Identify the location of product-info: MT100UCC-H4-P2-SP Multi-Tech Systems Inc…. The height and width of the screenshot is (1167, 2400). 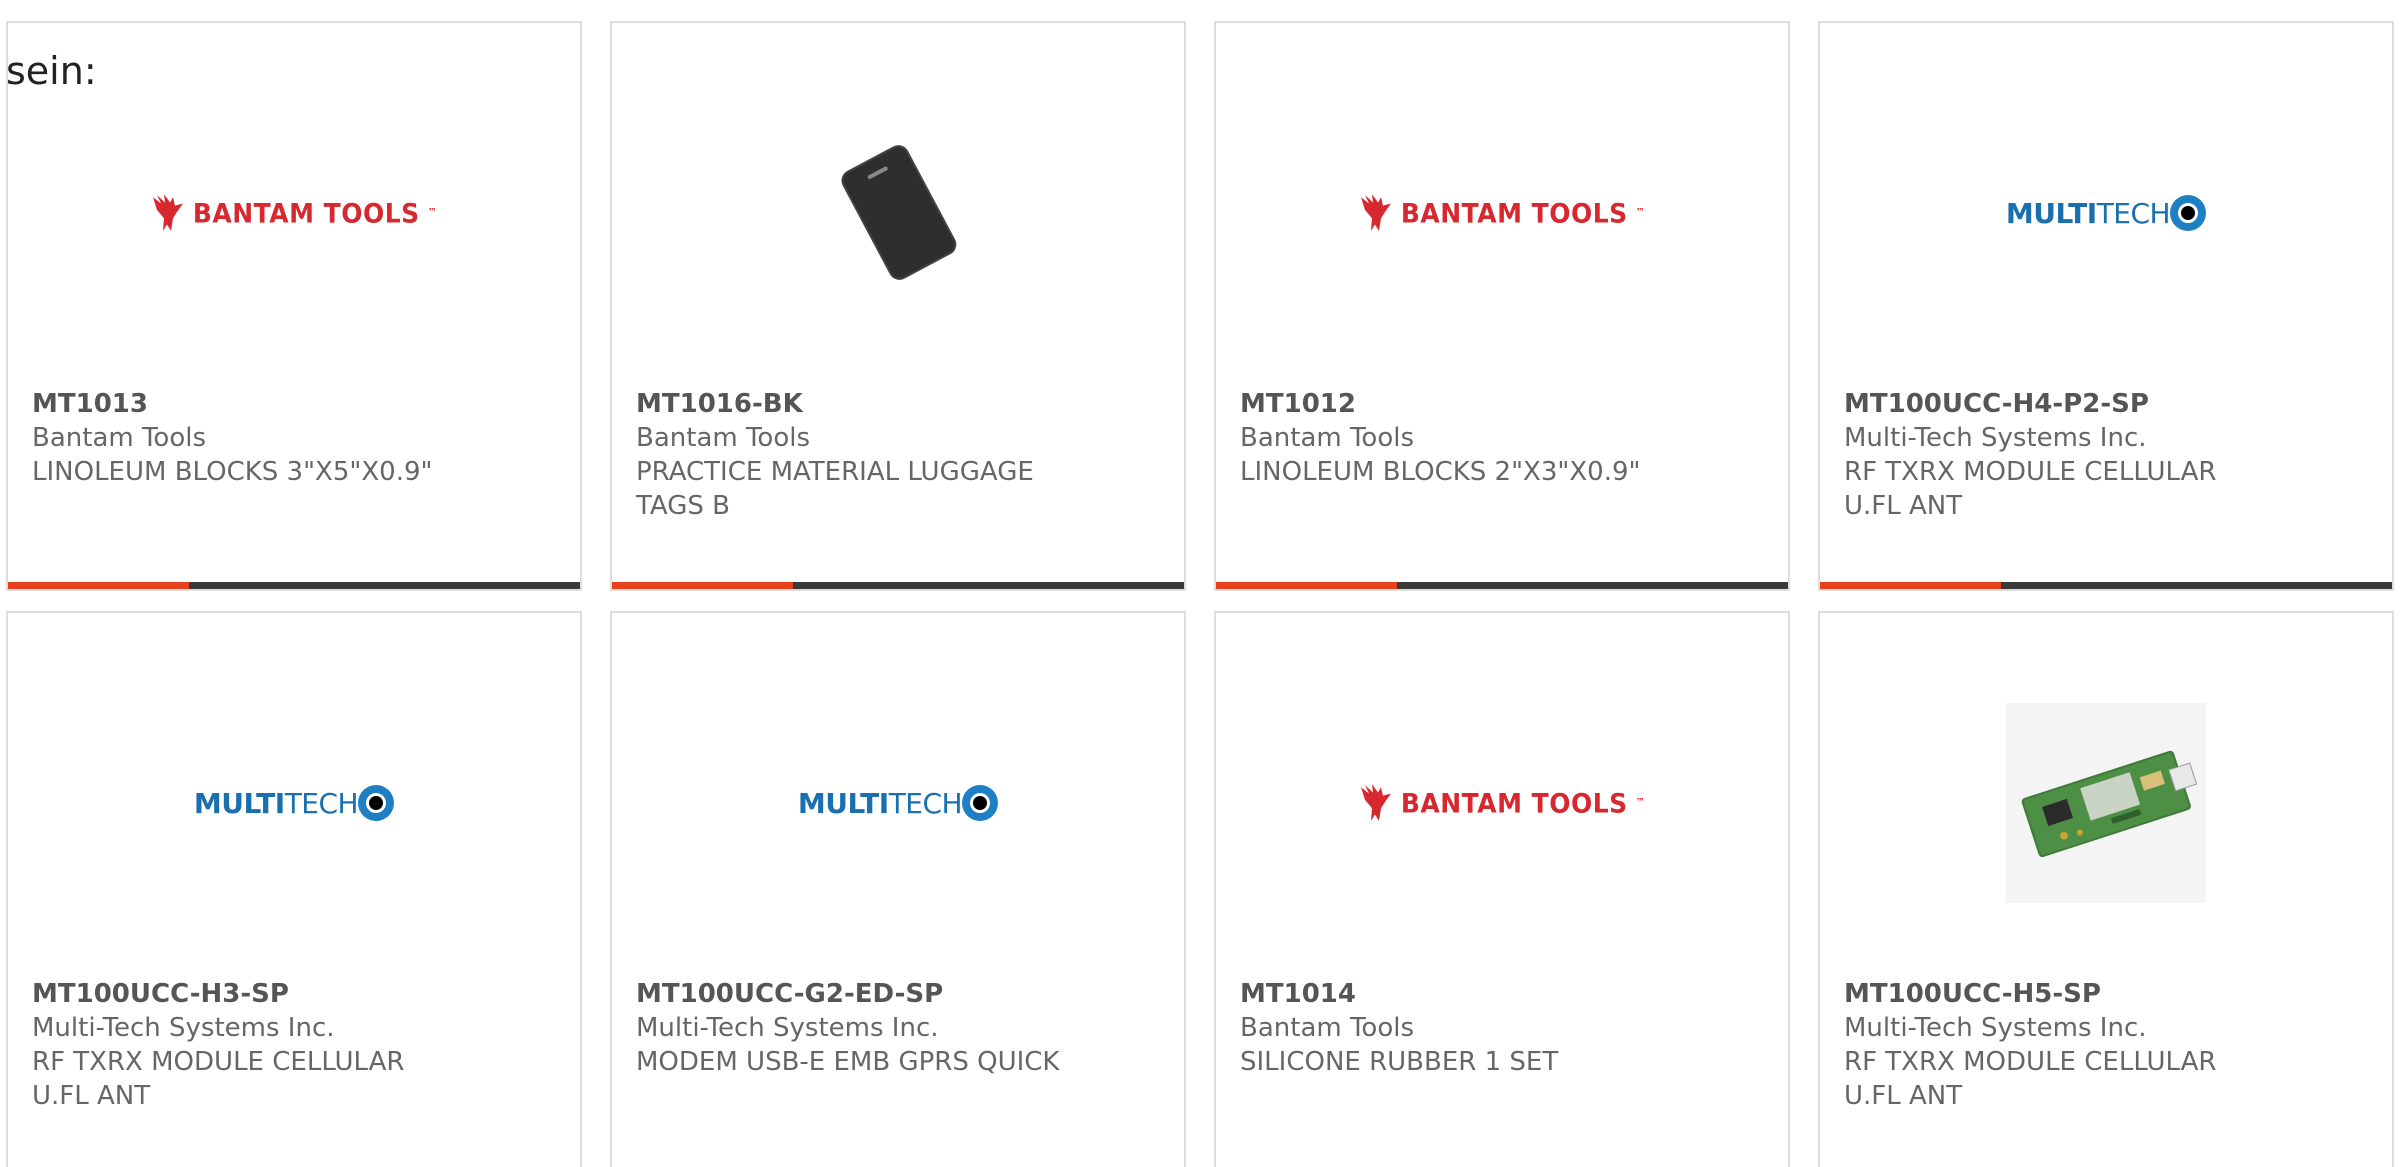
(2094, 455).